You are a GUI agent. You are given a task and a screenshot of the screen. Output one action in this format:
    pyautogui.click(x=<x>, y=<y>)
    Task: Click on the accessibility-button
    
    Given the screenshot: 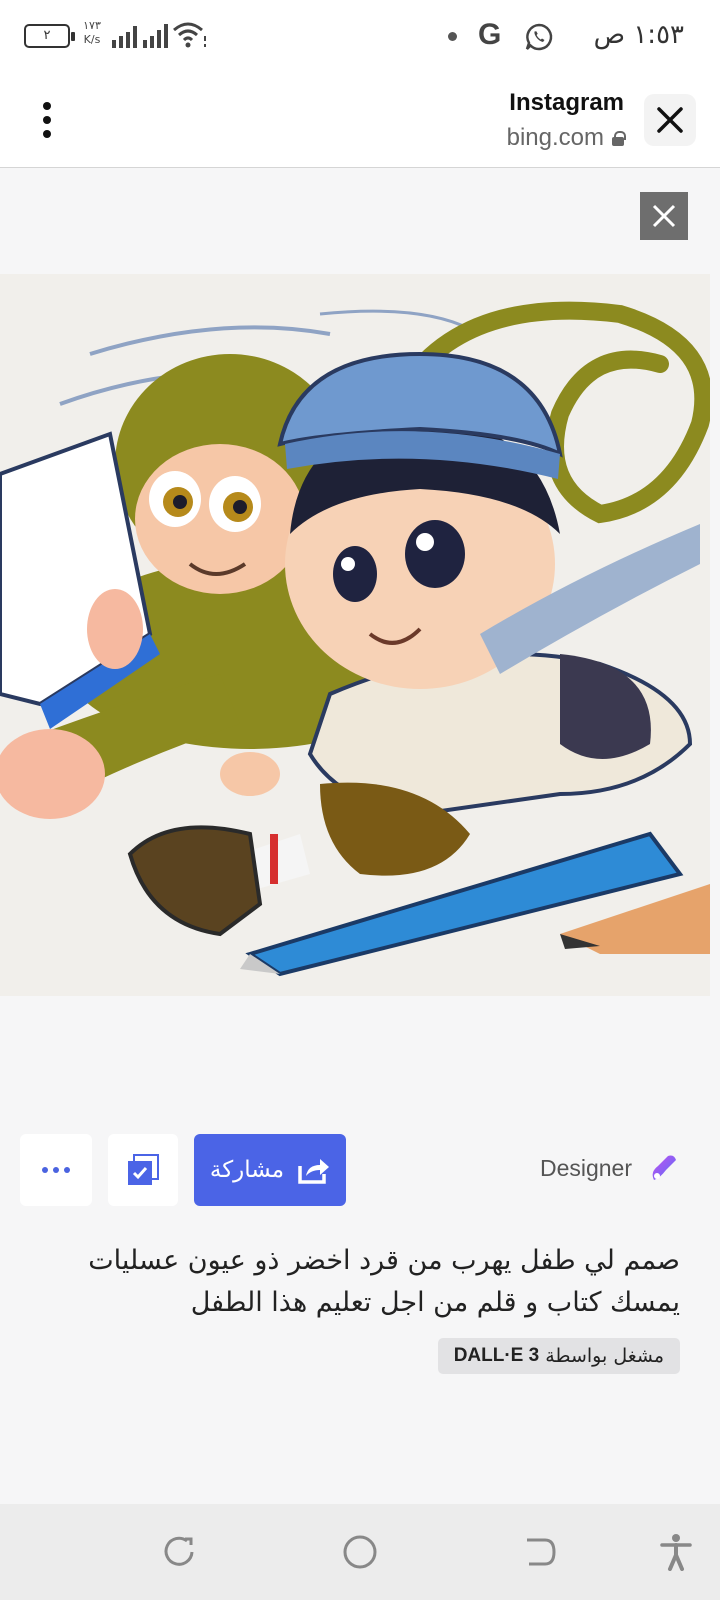 What is the action you would take?
    pyautogui.click(x=676, y=1552)
    